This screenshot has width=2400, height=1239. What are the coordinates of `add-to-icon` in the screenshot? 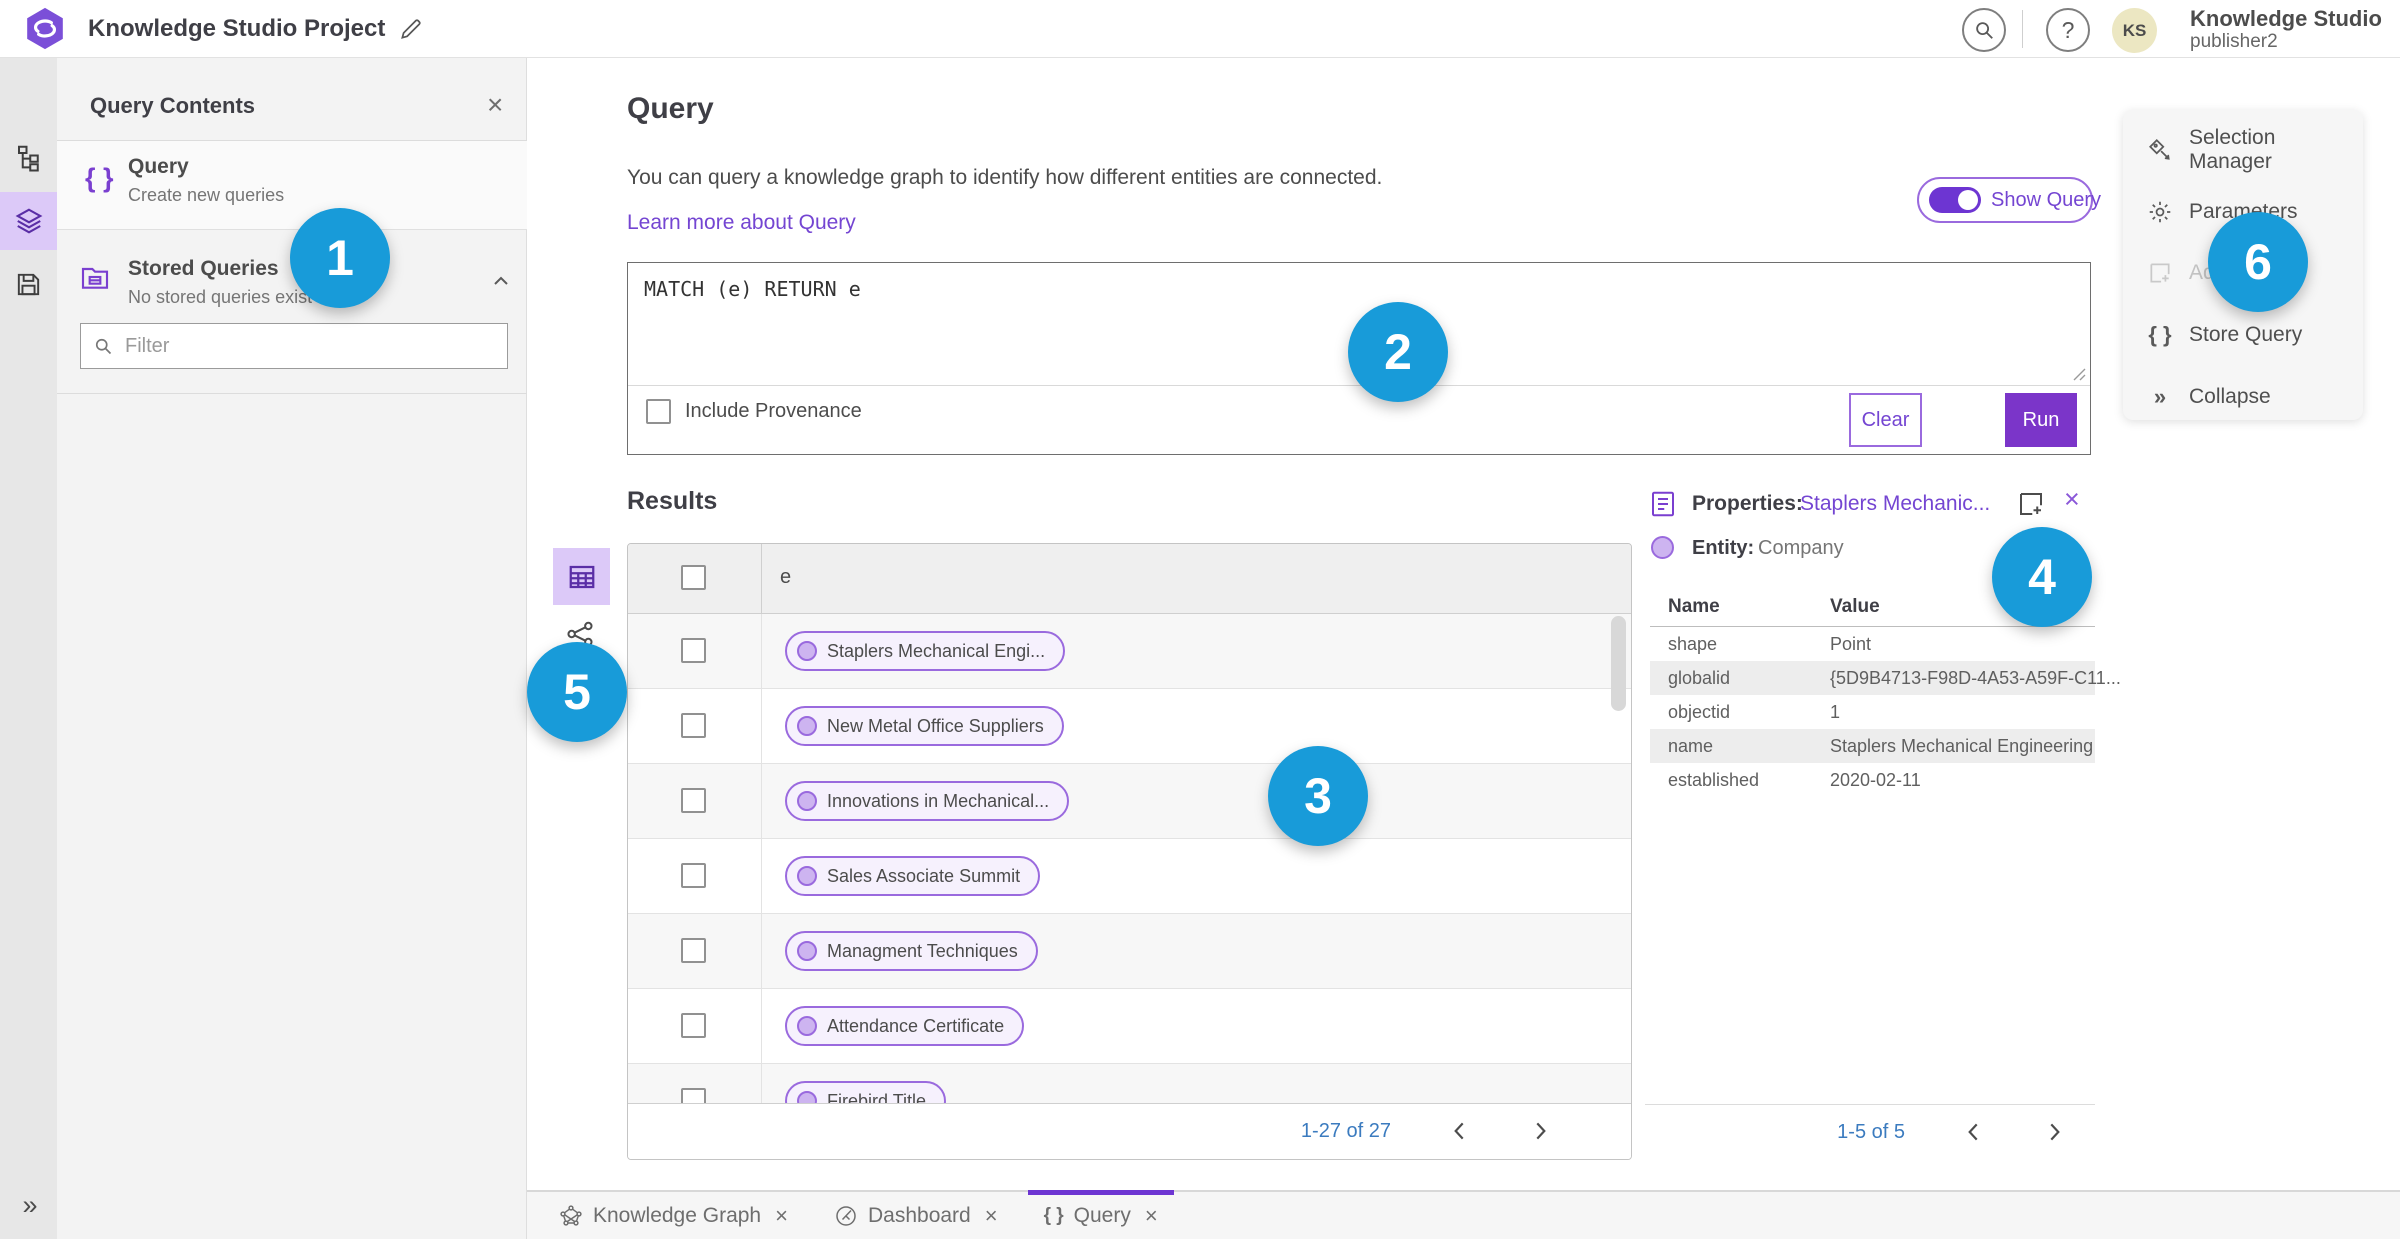 It's located at (2160, 273).